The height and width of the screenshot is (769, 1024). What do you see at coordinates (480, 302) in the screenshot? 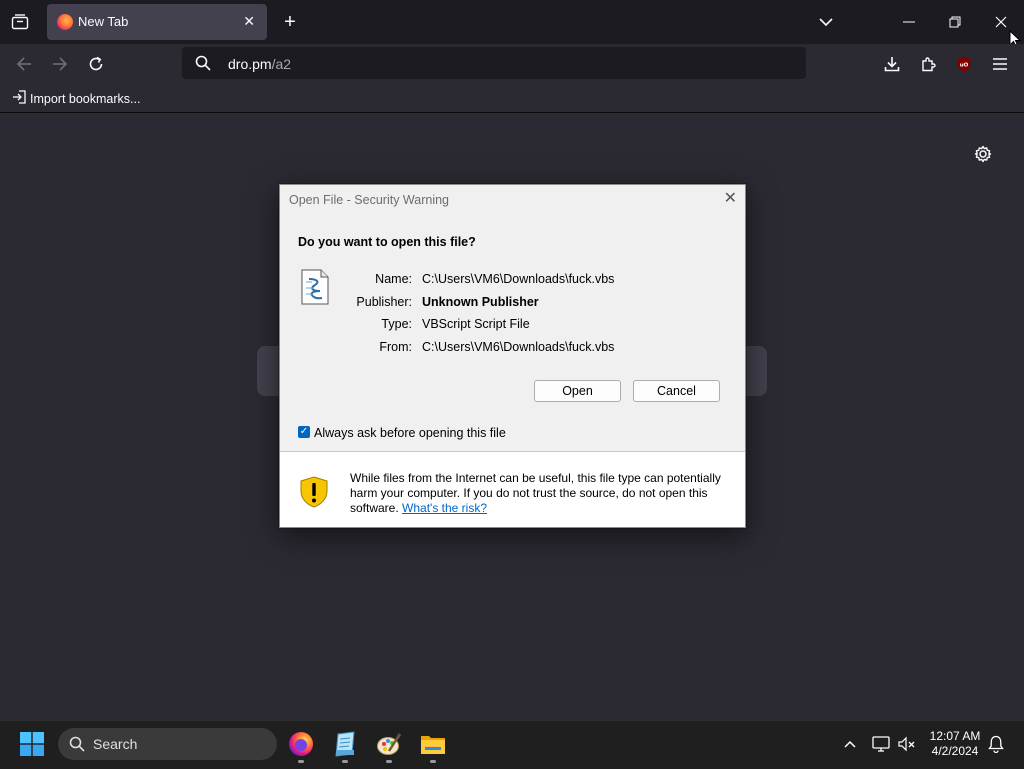
I see `publisher-value: Unknown Publisher` at bounding box center [480, 302].